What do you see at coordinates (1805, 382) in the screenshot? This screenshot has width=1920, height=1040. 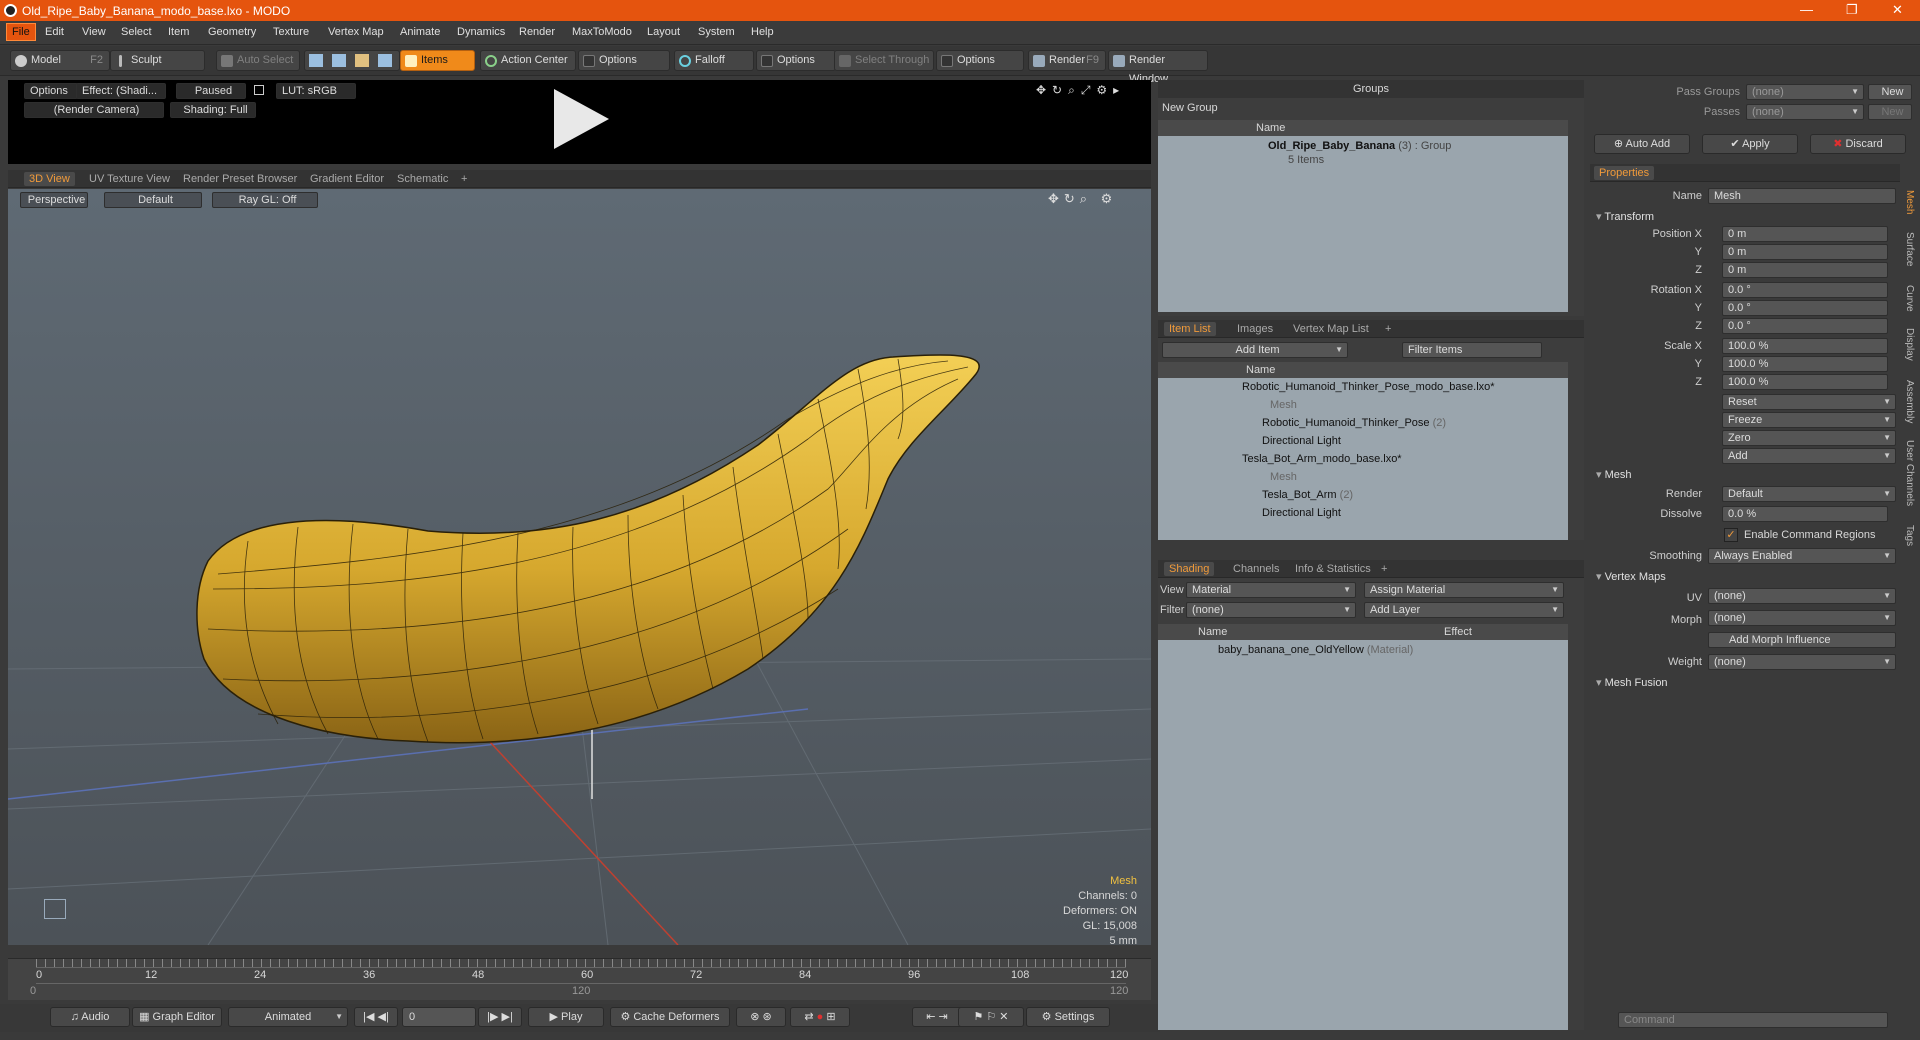 I see `scale-z-field: 100.0 %` at bounding box center [1805, 382].